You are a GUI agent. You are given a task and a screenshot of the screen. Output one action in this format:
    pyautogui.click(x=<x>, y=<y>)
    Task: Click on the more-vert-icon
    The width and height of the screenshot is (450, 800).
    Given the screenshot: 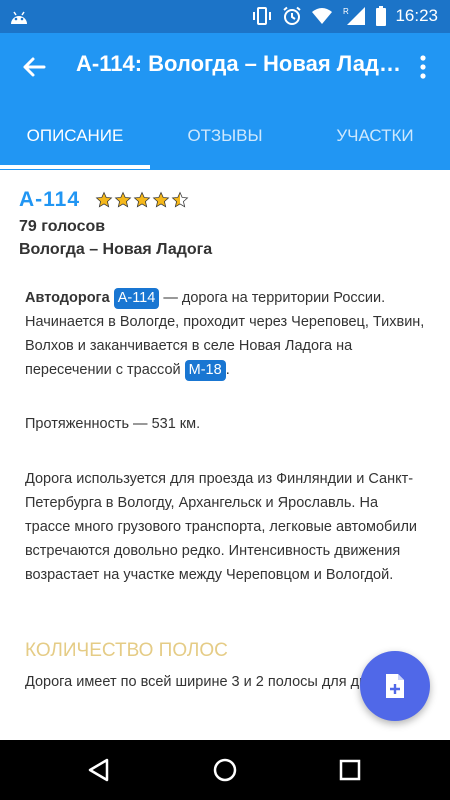 What is the action you would take?
    pyautogui.click(x=423, y=67)
    